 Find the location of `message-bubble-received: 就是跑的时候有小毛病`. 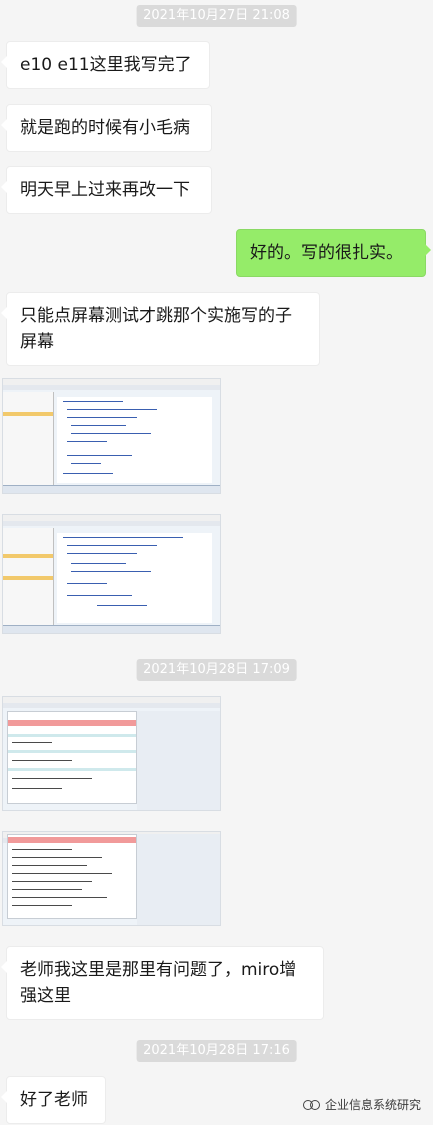

message-bubble-received: 就是跑的时候有小毛病 is located at coordinates (106, 128).